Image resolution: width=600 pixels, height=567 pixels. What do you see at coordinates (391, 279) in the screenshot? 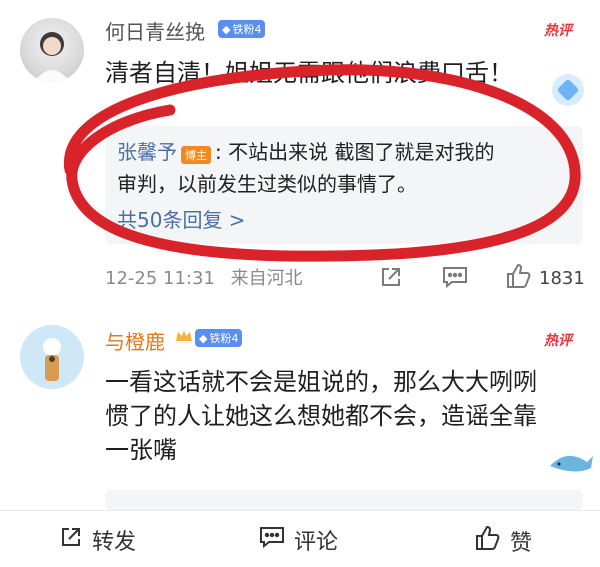
I see `share-icon` at bounding box center [391, 279].